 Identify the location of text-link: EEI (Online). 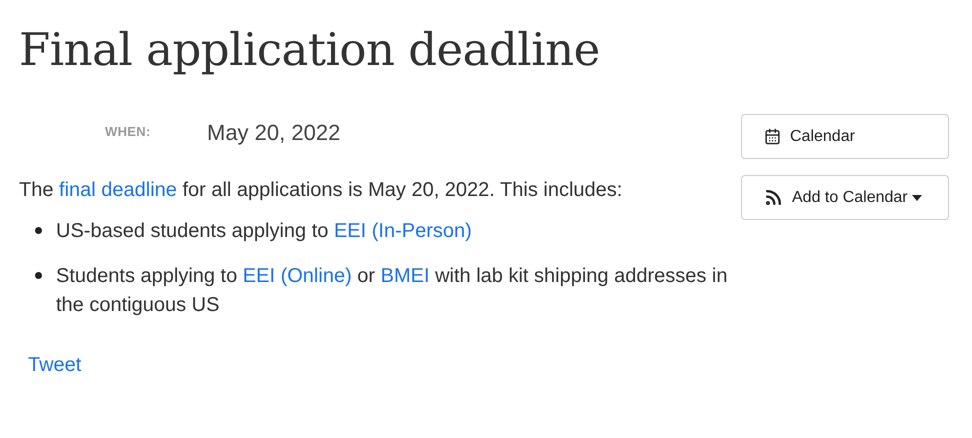
(297, 276).